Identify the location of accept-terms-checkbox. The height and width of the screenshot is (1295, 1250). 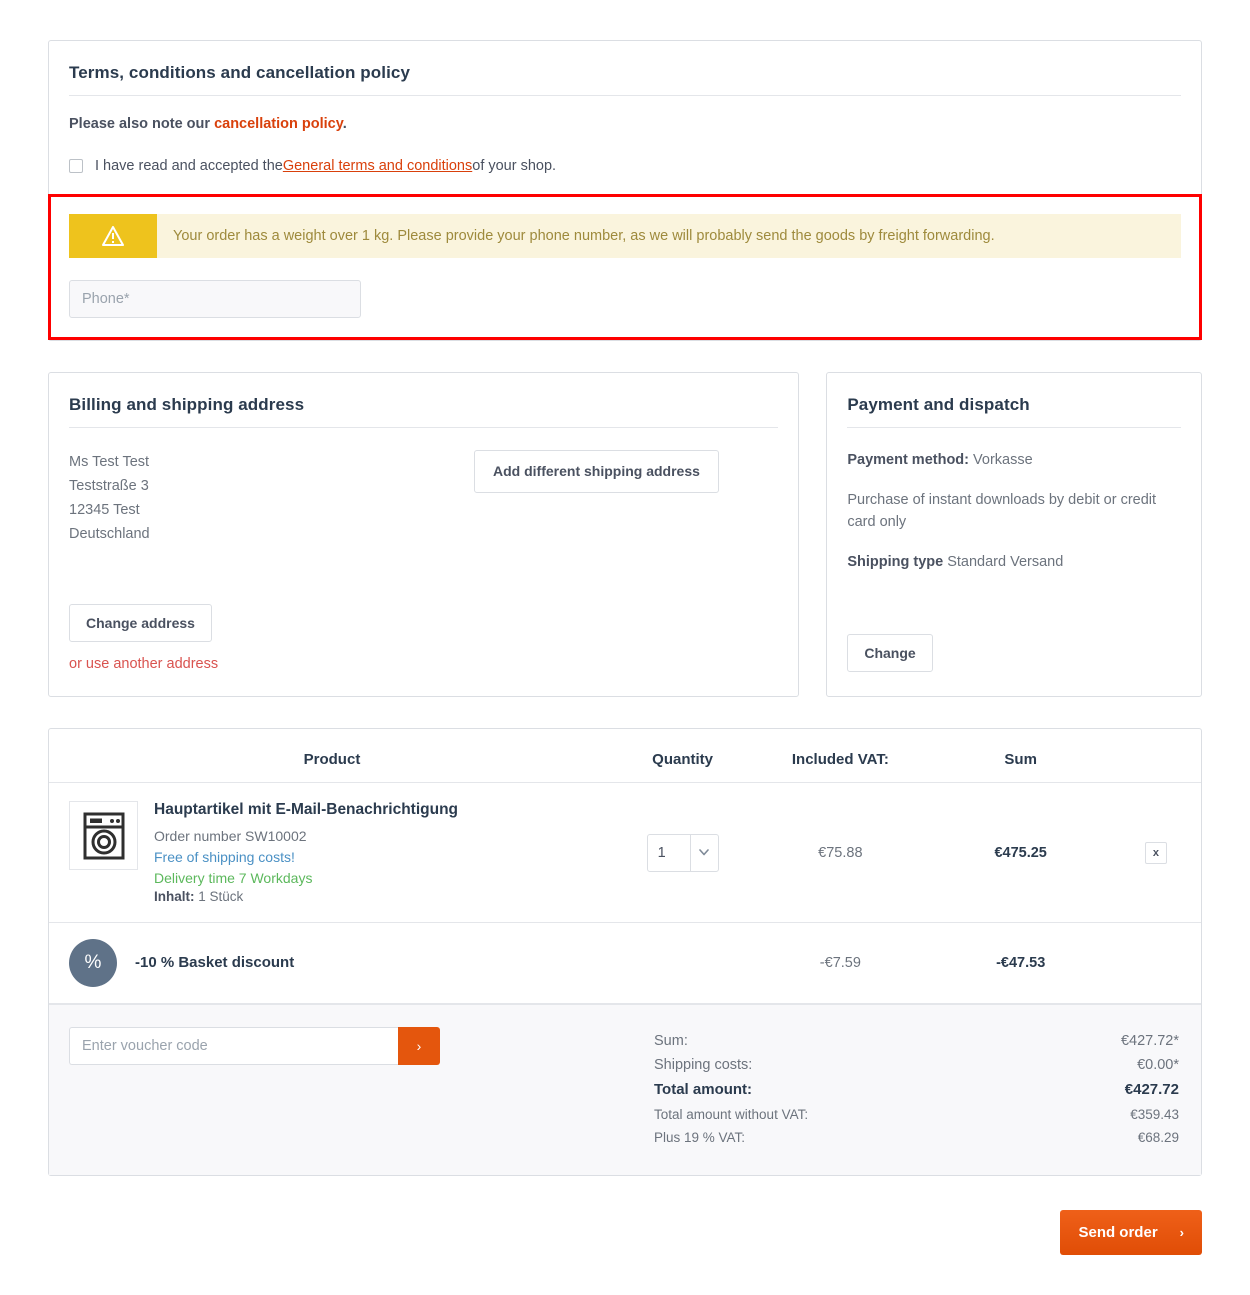
(76, 166).